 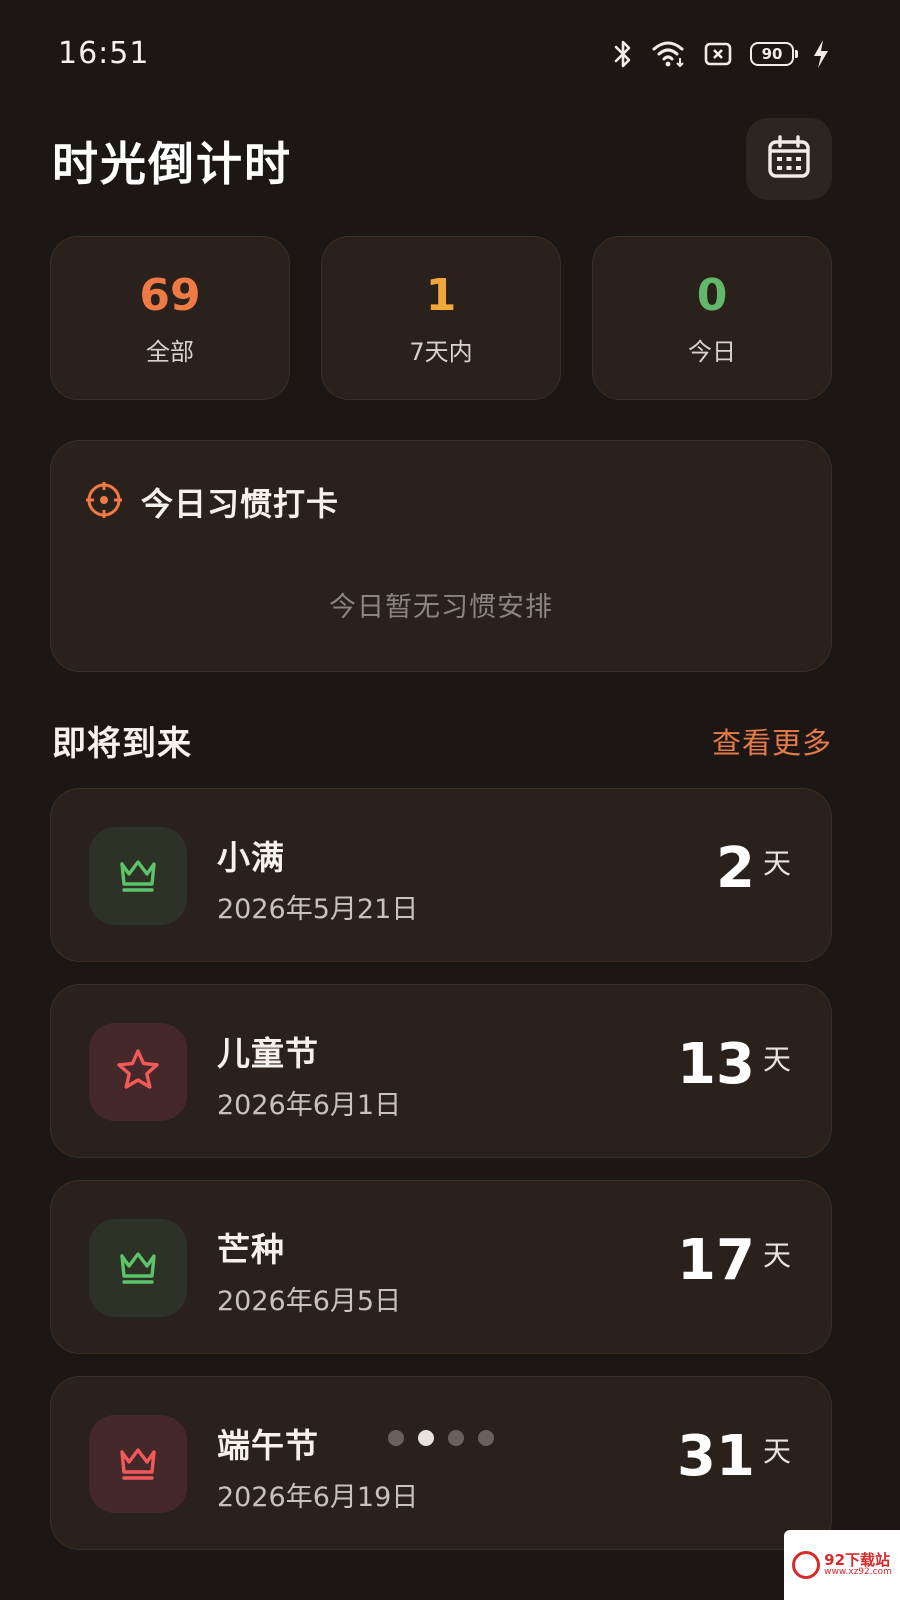 I want to click on stat-label: 7天内, so click(x=441, y=351).